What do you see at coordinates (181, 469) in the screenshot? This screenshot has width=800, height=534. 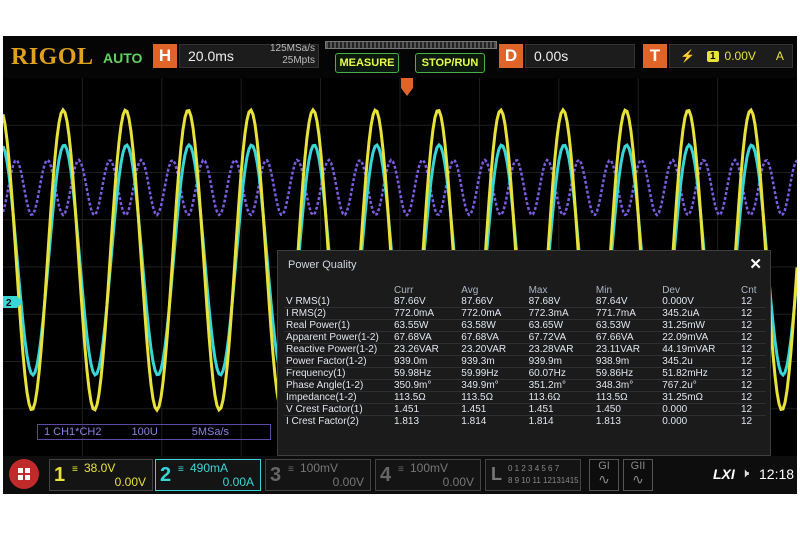 I see `ch2-coupling-icon: ≡` at bounding box center [181, 469].